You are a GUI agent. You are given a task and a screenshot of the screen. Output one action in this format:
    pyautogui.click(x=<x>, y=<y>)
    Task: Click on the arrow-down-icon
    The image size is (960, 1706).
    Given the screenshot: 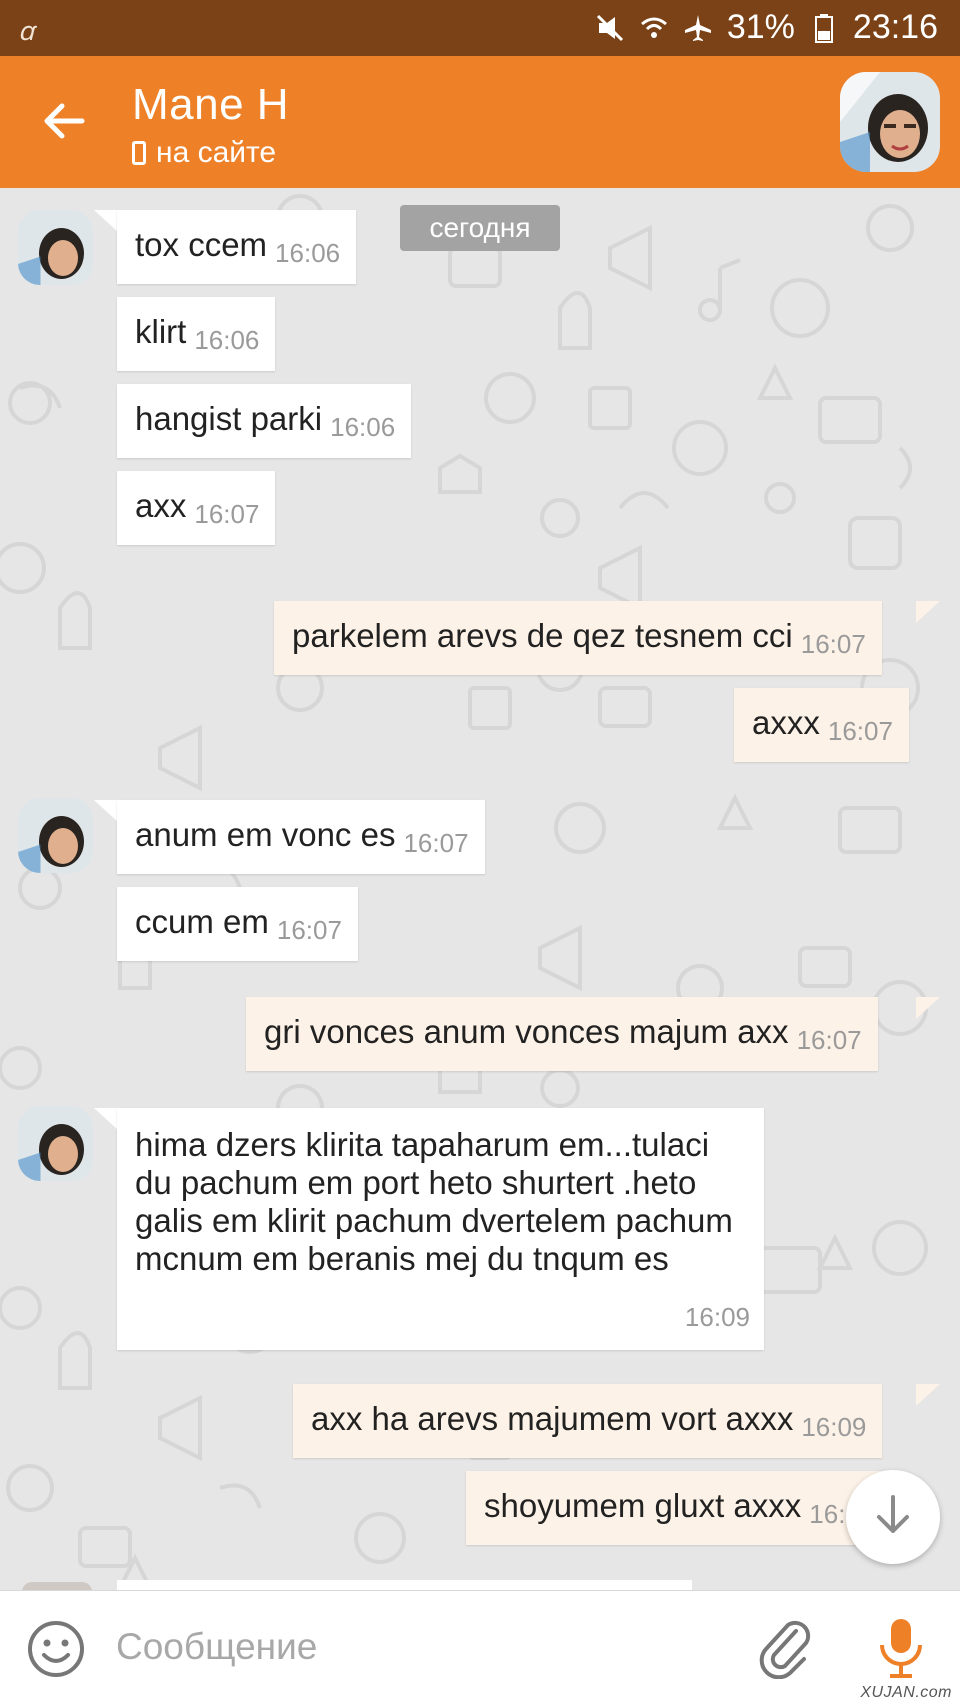 What is the action you would take?
    pyautogui.click(x=893, y=1517)
    